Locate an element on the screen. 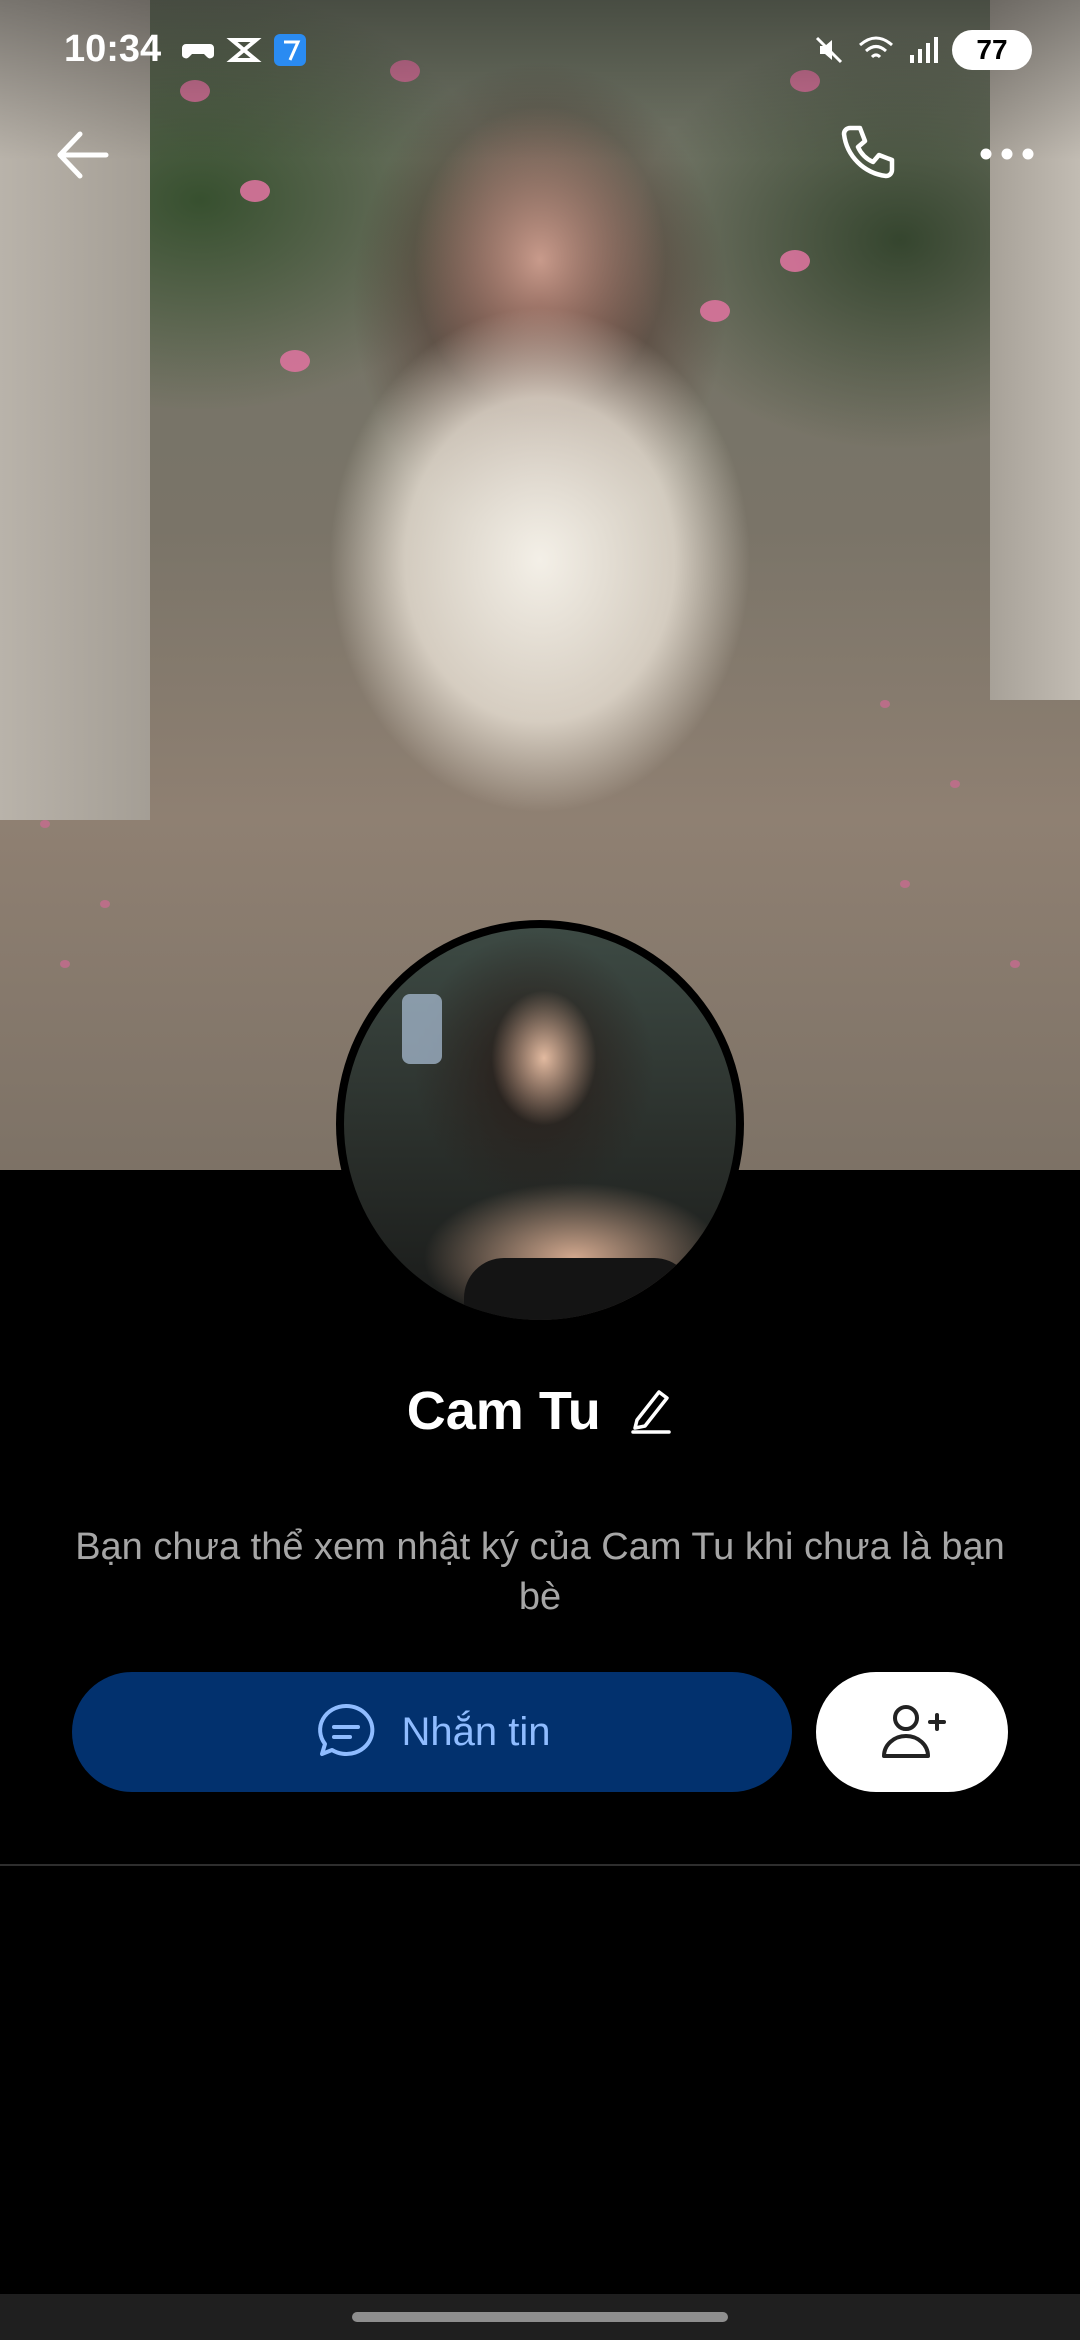  status-app-icons is located at coordinates (244, 50).